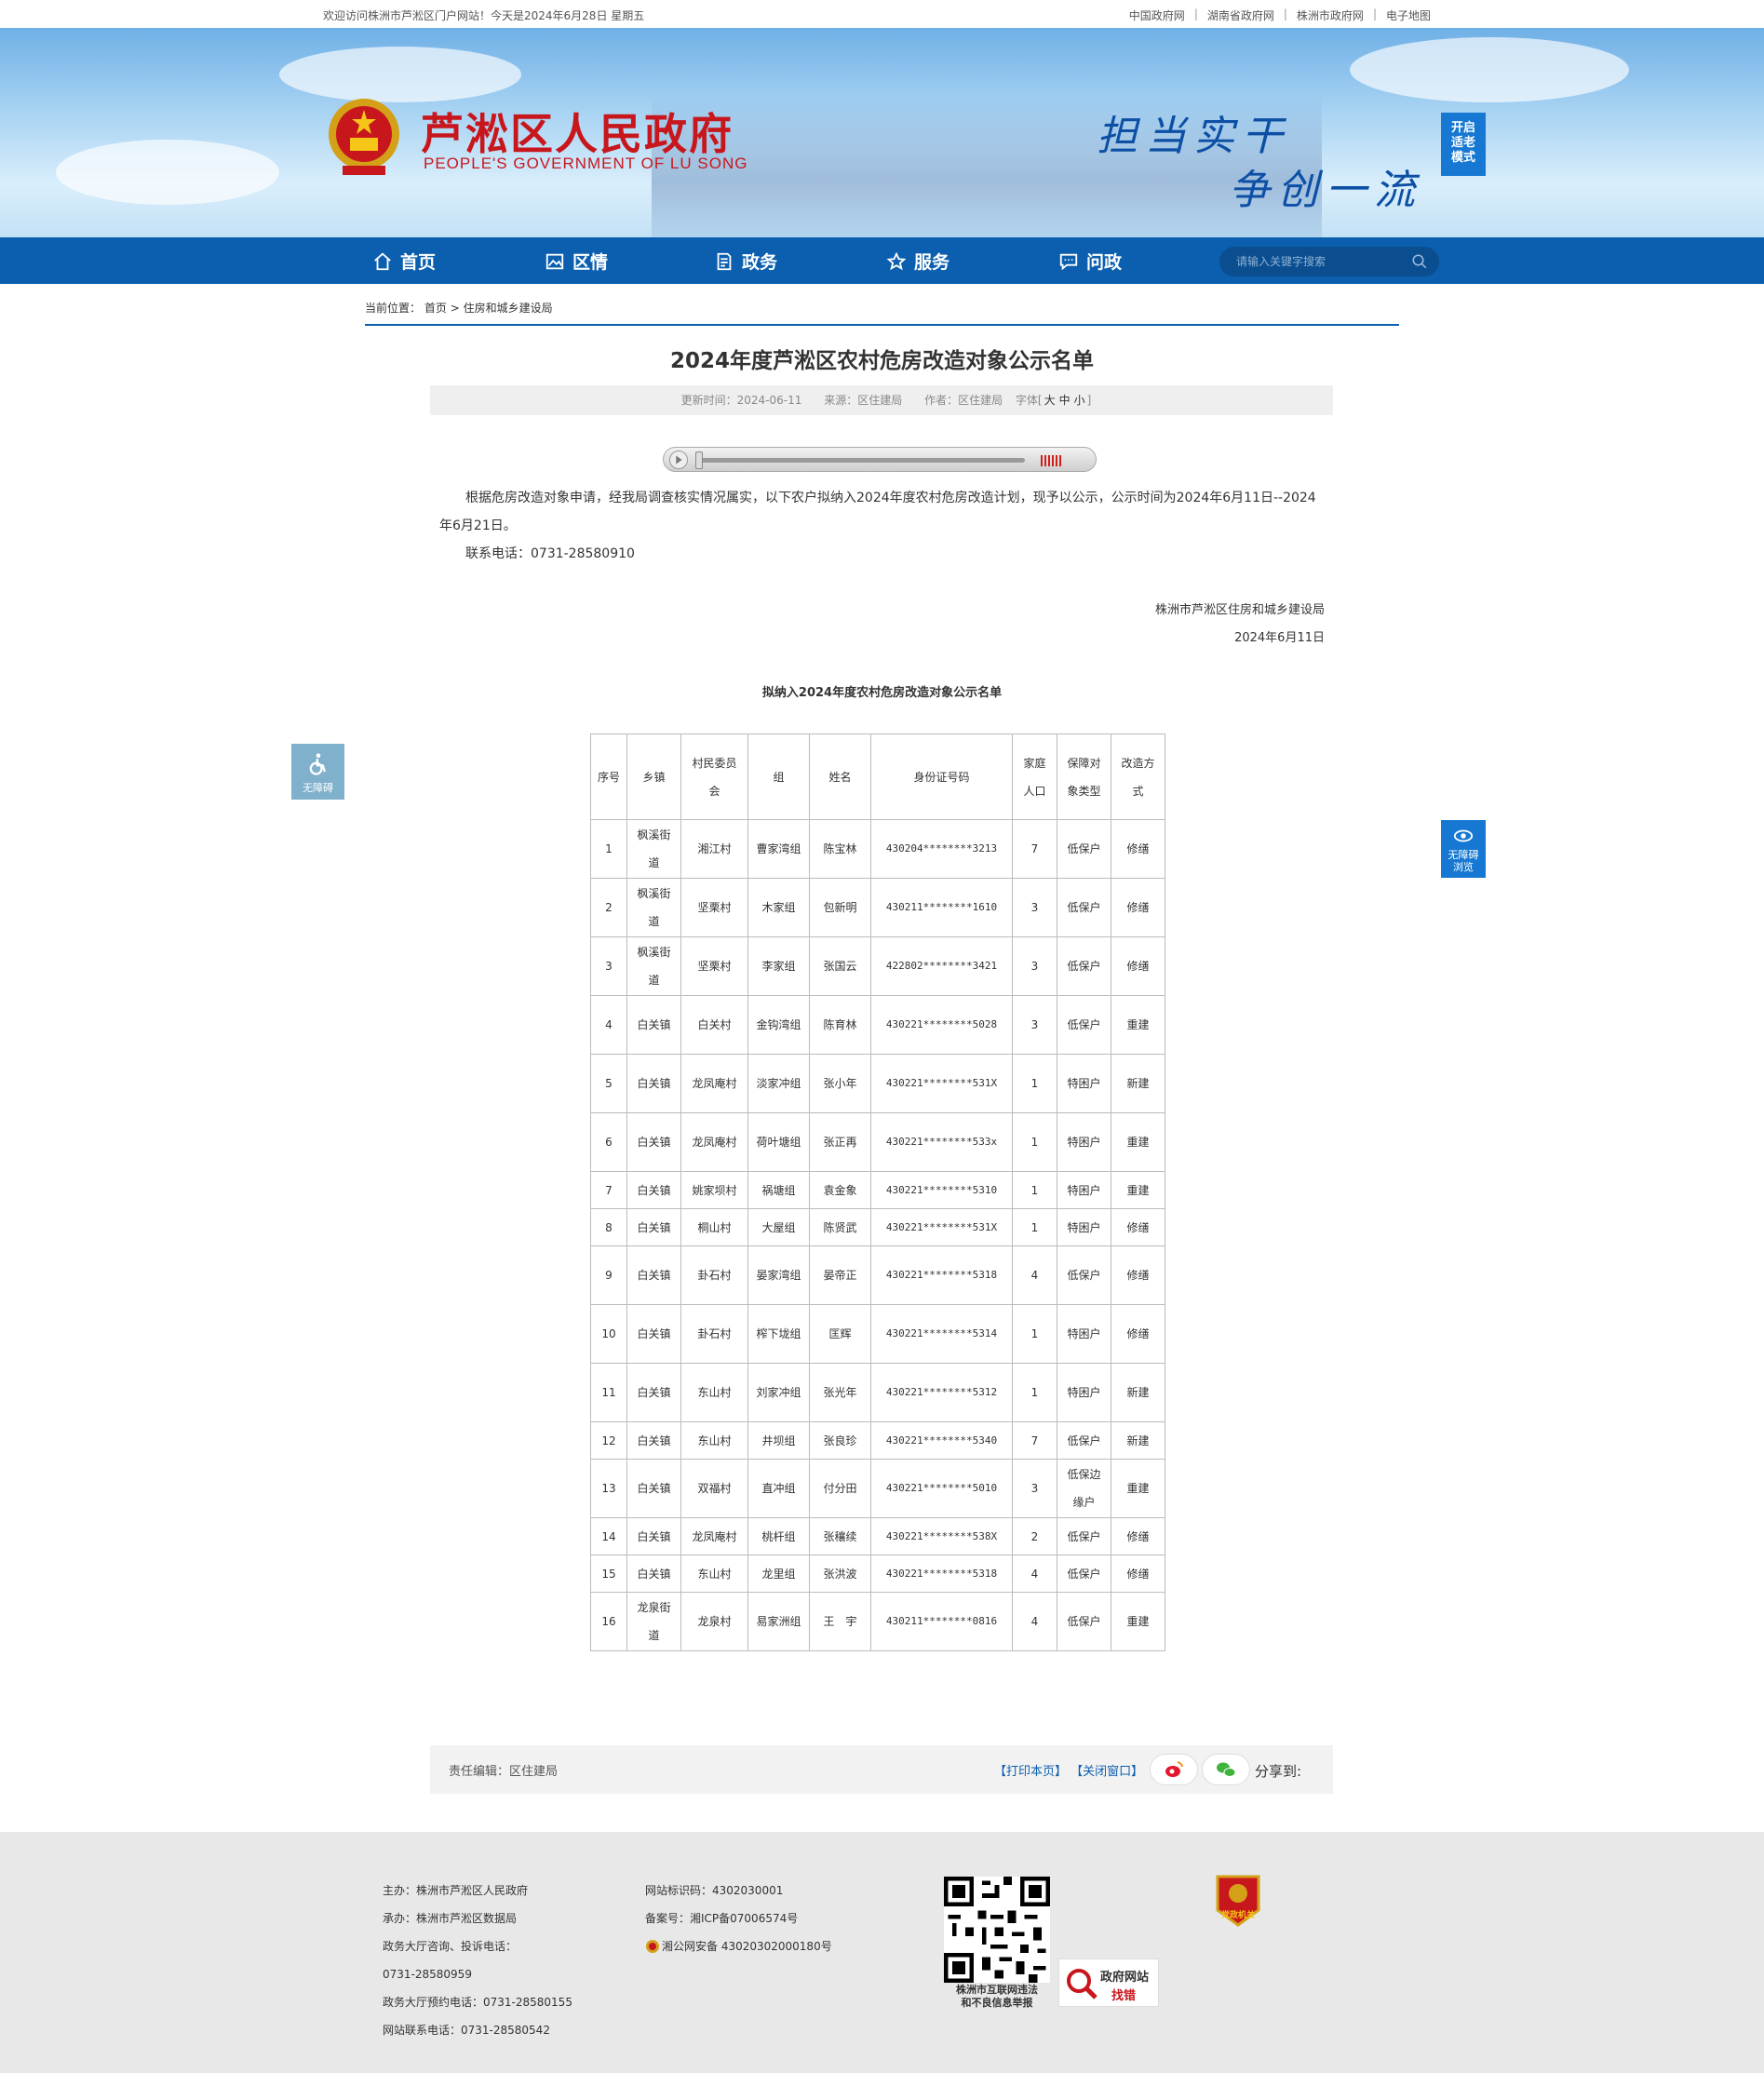  Describe the element at coordinates (942, 1536) in the screenshot. I see `table-cell: 430221********538X` at that location.